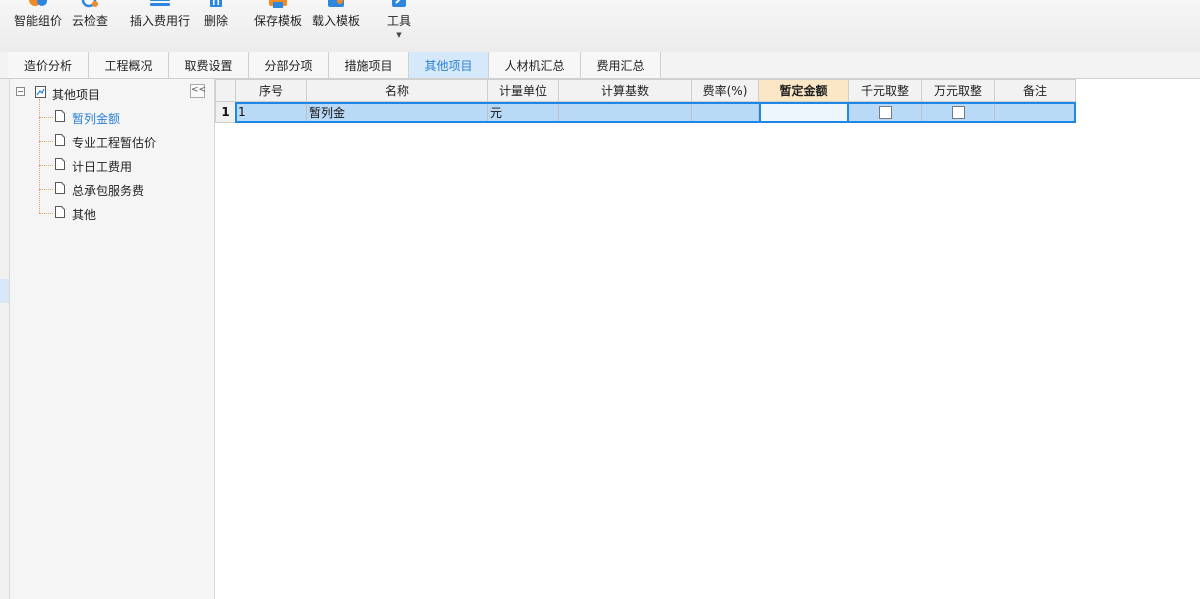  I want to click on tab-measures: 措施项目, so click(369, 65).